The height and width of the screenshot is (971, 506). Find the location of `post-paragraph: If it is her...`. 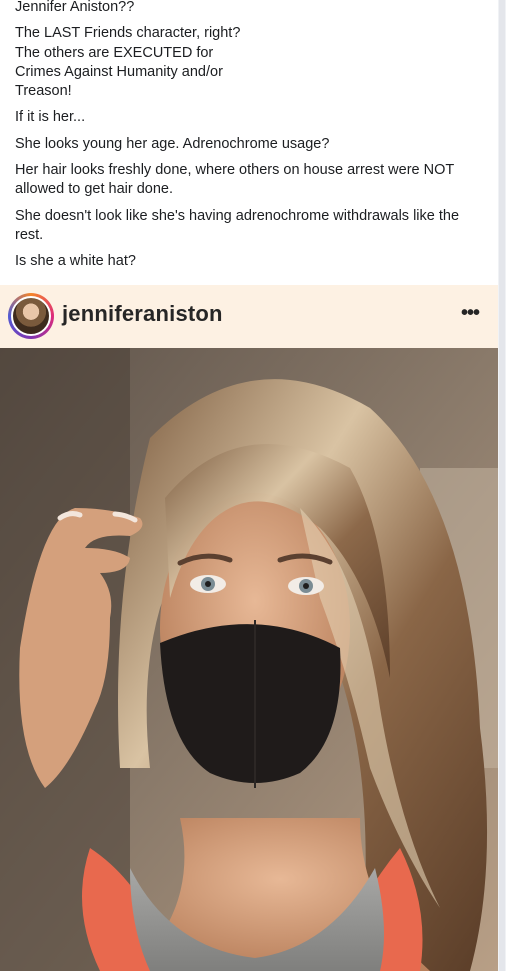

post-paragraph: If it is her... is located at coordinates (50, 117).